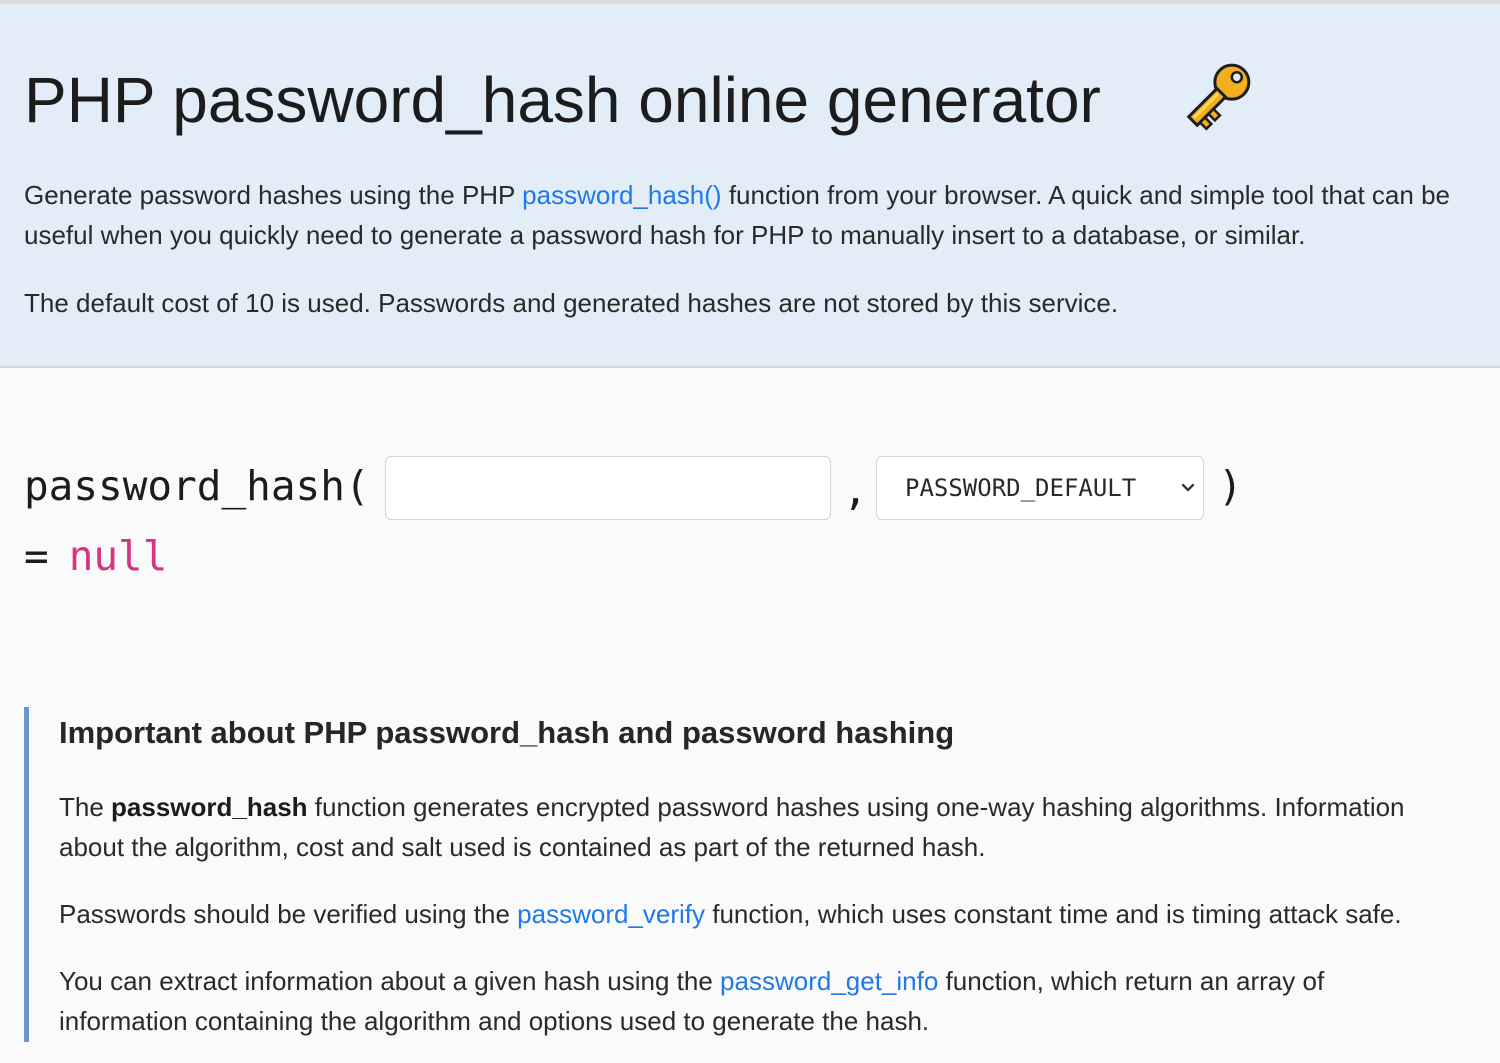 Image resolution: width=1500 pixels, height=1063 pixels. Describe the element at coordinates (209, 807) in the screenshot. I see `info-p1-bold: password_hash` at that location.